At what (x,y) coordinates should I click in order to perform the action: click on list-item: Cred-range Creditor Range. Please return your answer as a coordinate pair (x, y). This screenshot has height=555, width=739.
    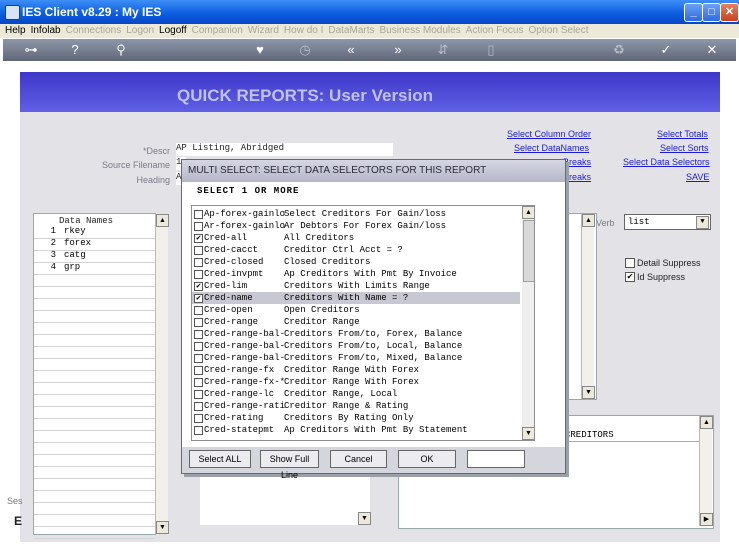
    Looking at the image, I should click on (356, 322).